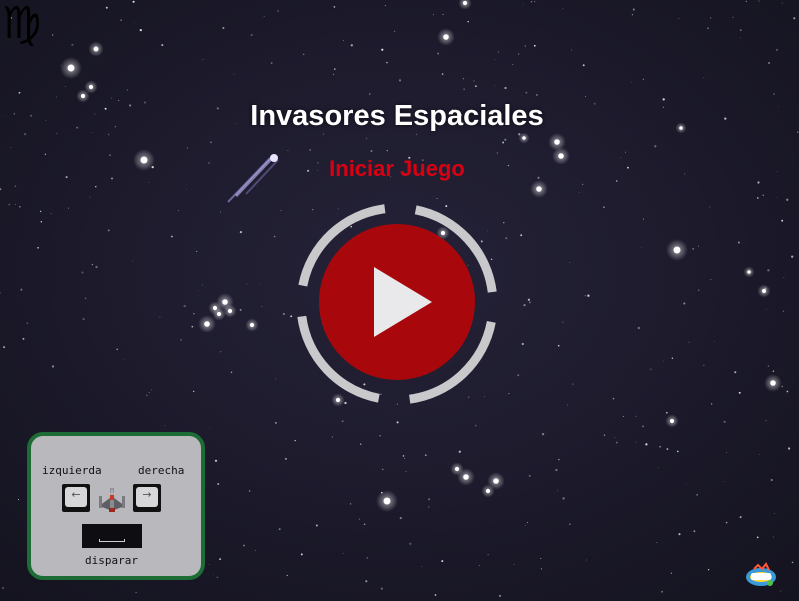 This screenshot has width=799, height=601. Describe the element at coordinates (397, 169) in the screenshot. I see `start-game-button: Iniciar Juego` at that location.